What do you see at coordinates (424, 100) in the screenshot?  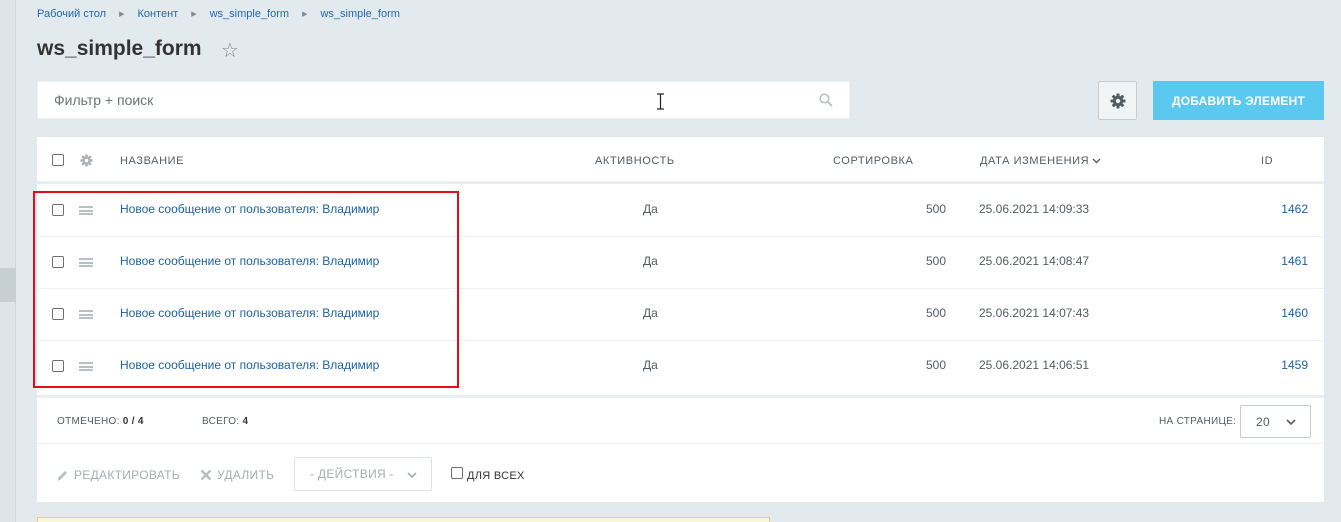 I see `filter-search-input` at bounding box center [424, 100].